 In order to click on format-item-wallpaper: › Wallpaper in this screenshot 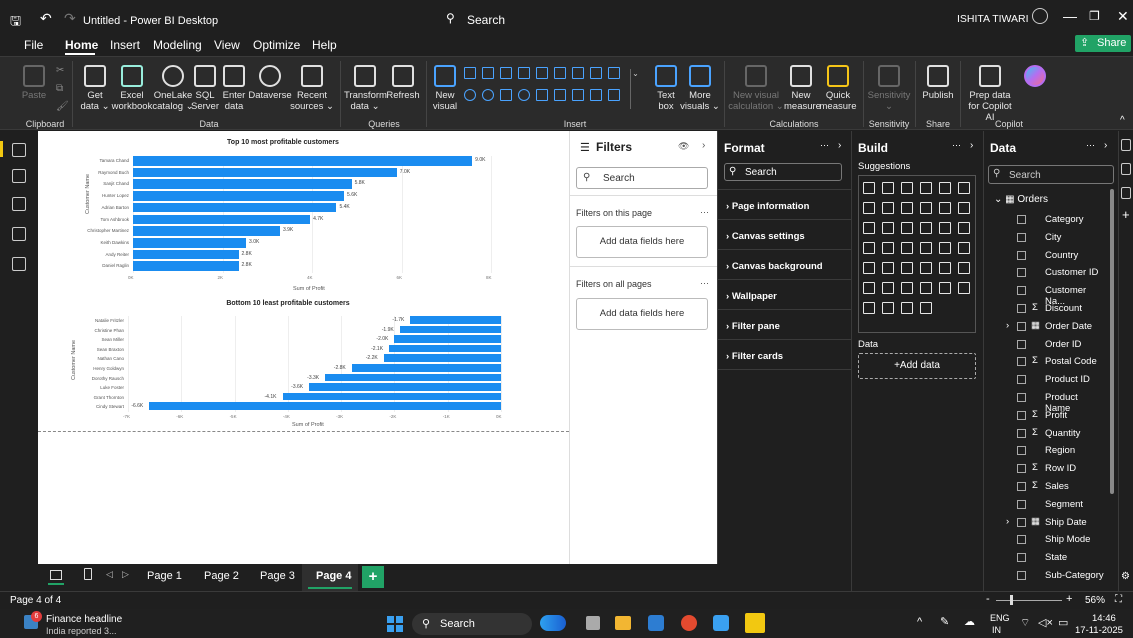, I will do `click(751, 296)`.